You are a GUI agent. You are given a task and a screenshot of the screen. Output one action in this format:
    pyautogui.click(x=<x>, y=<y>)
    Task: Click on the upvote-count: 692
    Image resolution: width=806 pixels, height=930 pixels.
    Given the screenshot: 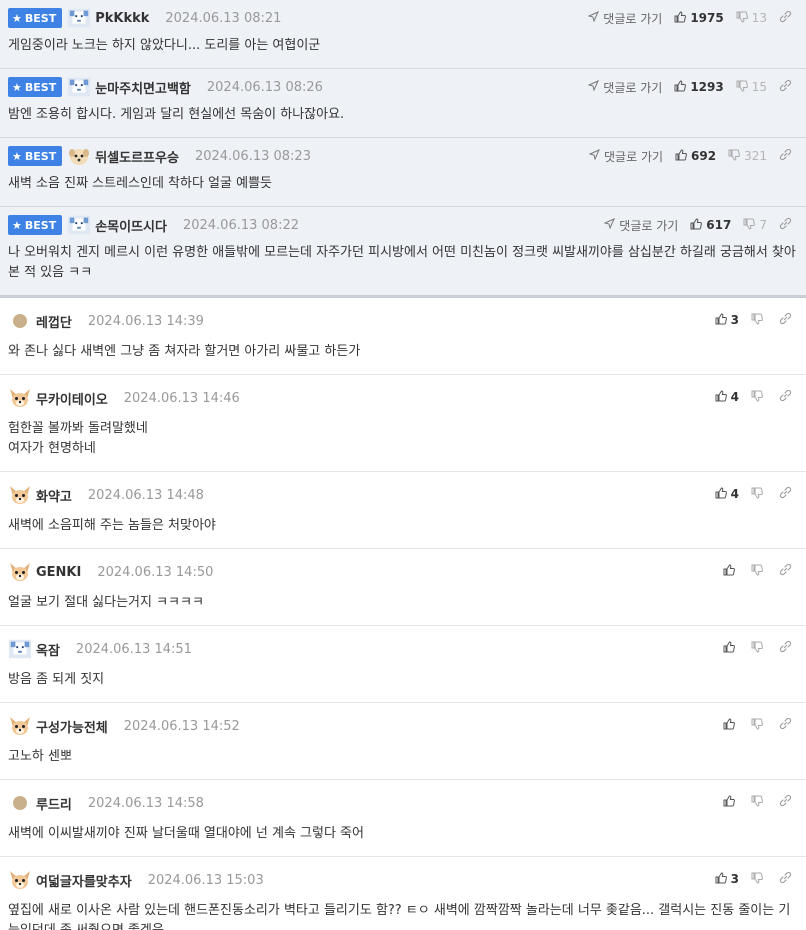 What is the action you would take?
    pyautogui.click(x=704, y=156)
    